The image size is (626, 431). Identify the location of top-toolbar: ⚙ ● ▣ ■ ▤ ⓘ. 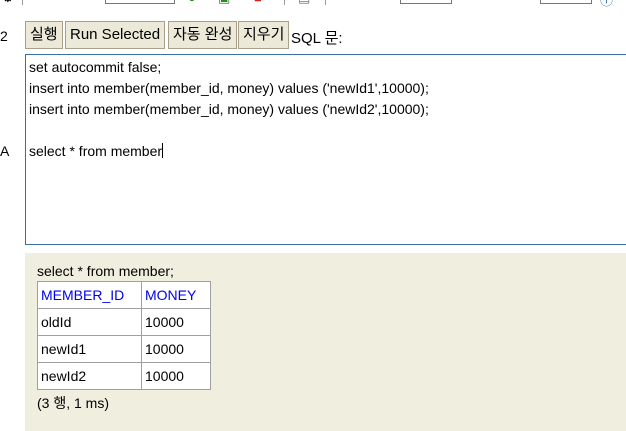
(313, 4).